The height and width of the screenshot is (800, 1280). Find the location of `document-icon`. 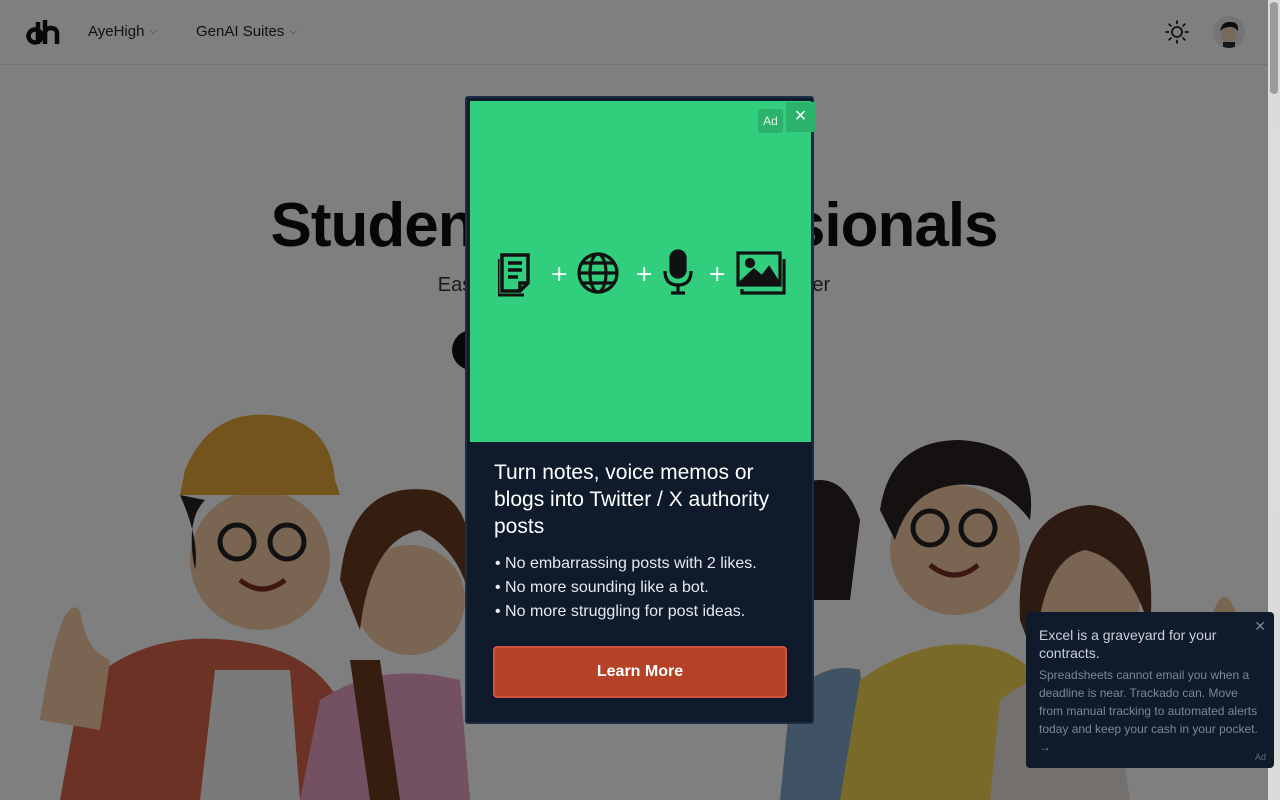

document-icon is located at coordinates (514, 275).